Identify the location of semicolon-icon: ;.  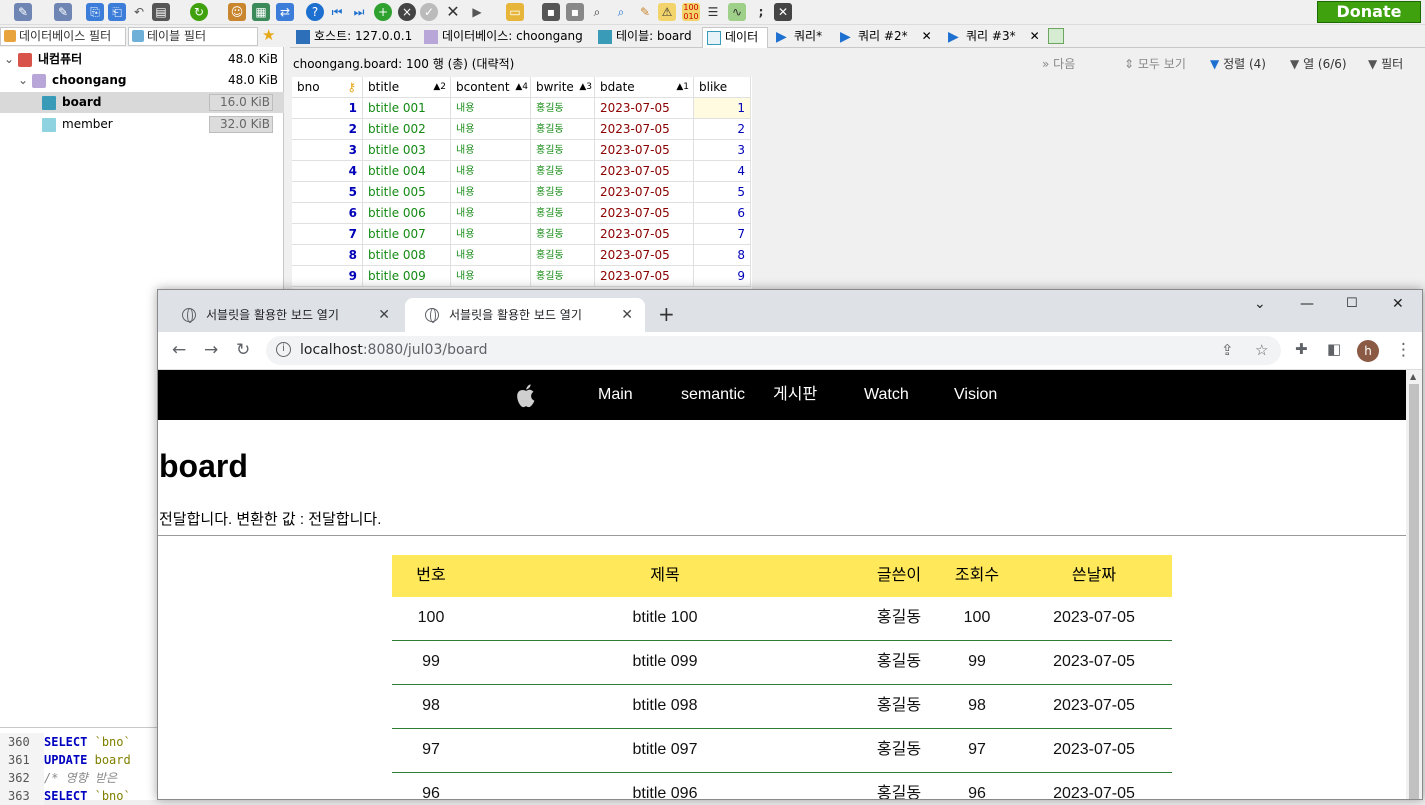
(761, 12).